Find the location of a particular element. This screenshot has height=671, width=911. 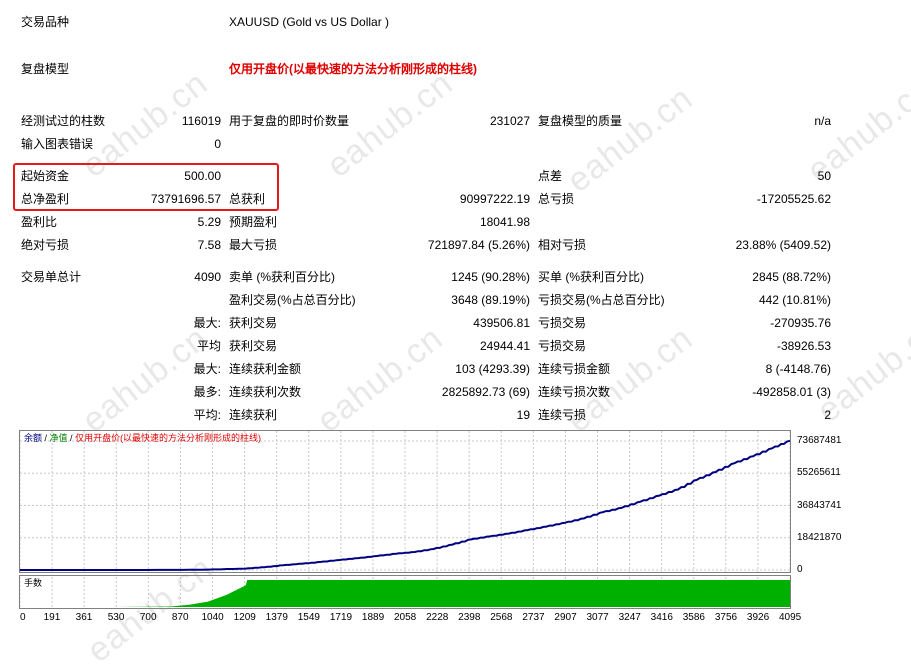

avg-consec-wins-label: 连续获利 is located at coordinates (253, 415).